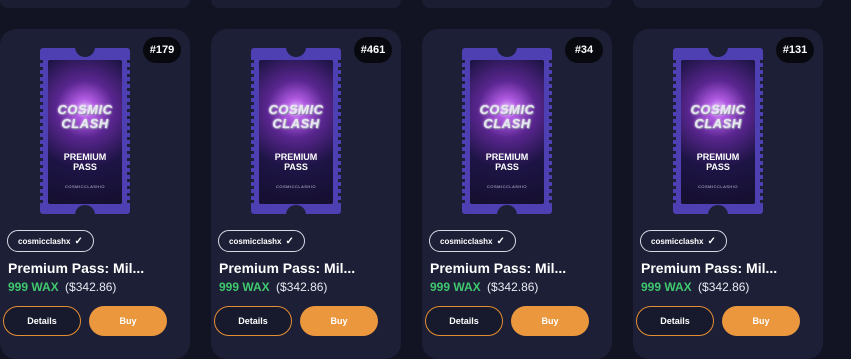 The width and height of the screenshot is (851, 359). What do you see at coordinates (162, 50) in the screenshot?
I see `mint-number-badge: #179` at bounding box center [162, 50].